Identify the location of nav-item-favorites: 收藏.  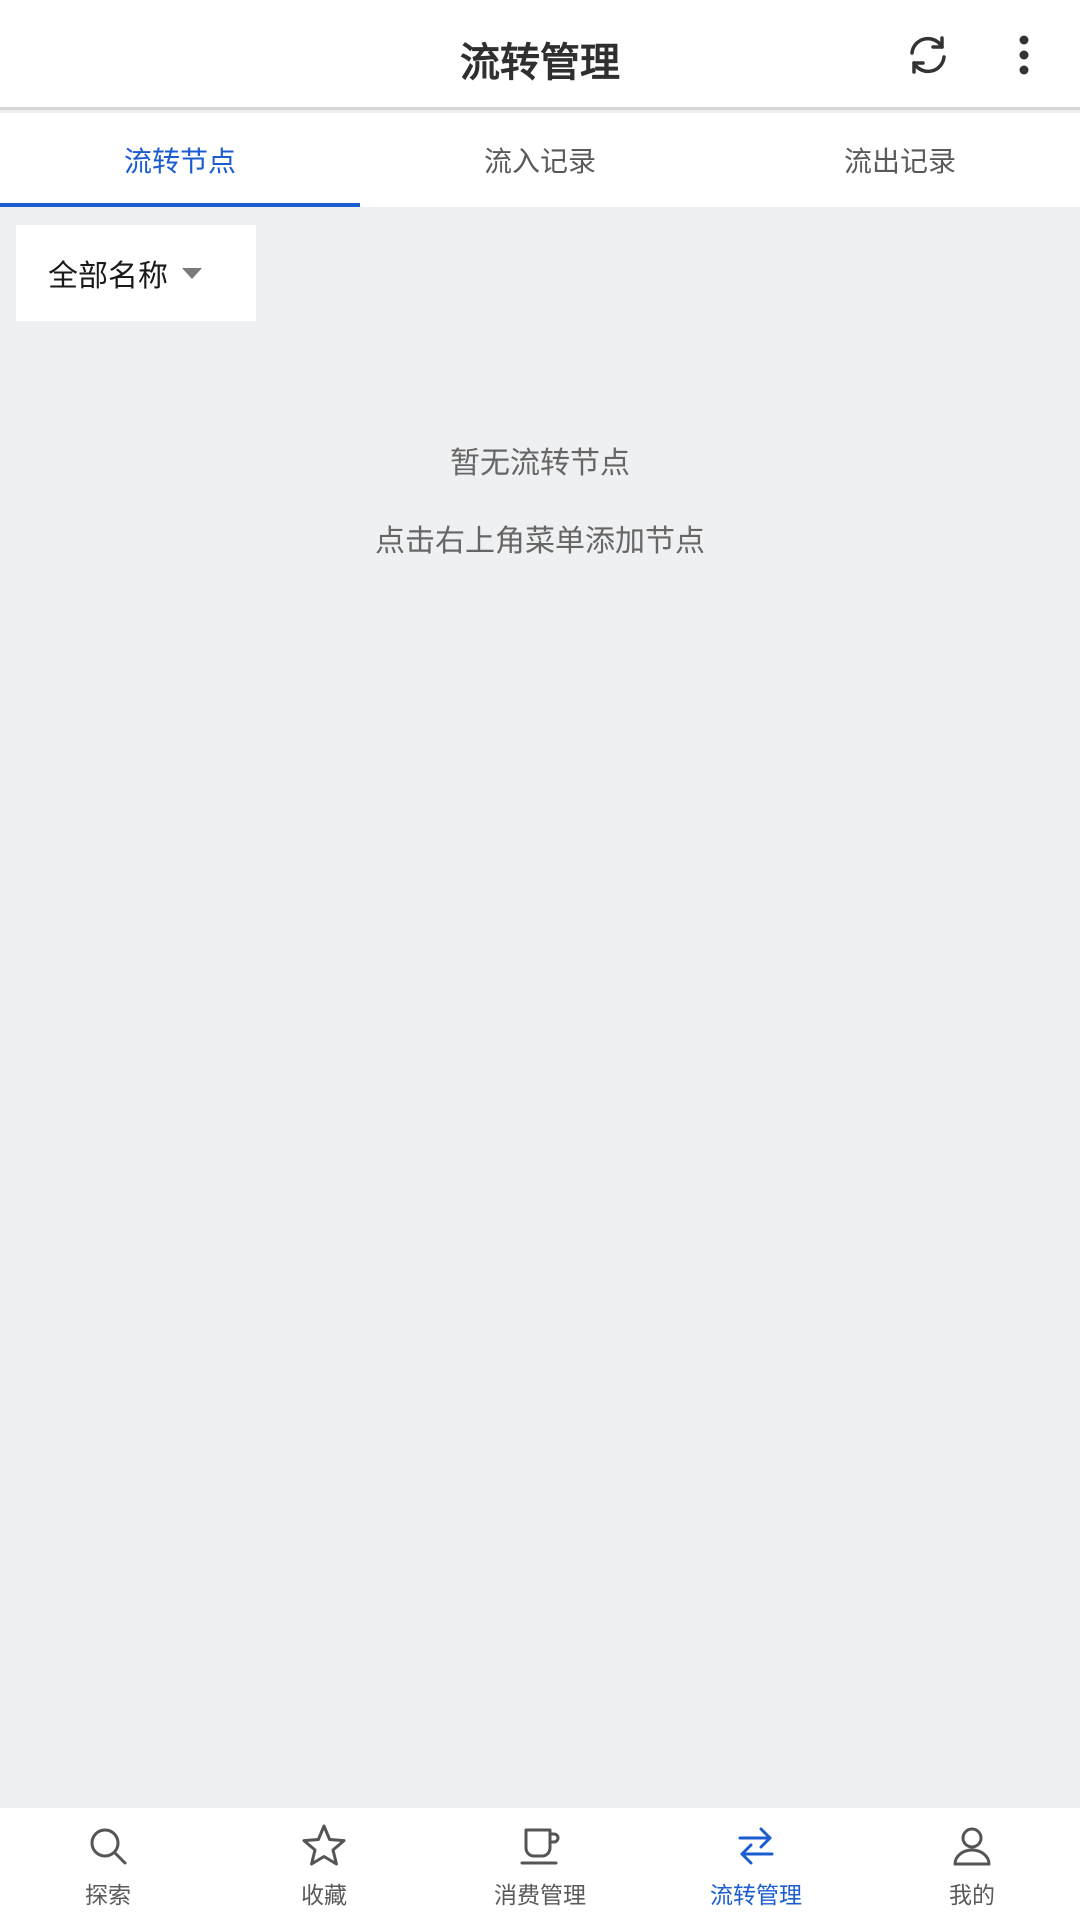
(324, 1864).